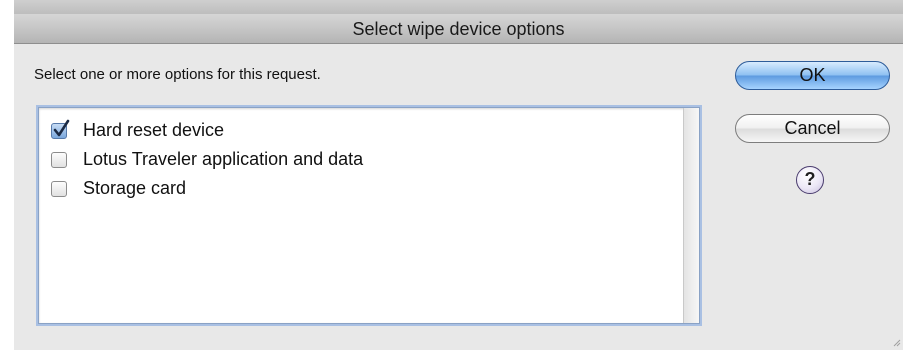 Image resolution: width=903 pixels, height=350 pixels. I want to click on option-label: Hard reset device, so click(154, 130).